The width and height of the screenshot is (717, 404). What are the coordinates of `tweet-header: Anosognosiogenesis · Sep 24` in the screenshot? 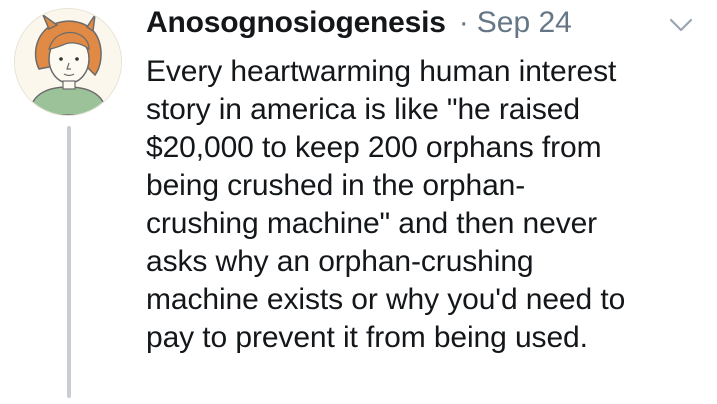 It's located at (359, 28).